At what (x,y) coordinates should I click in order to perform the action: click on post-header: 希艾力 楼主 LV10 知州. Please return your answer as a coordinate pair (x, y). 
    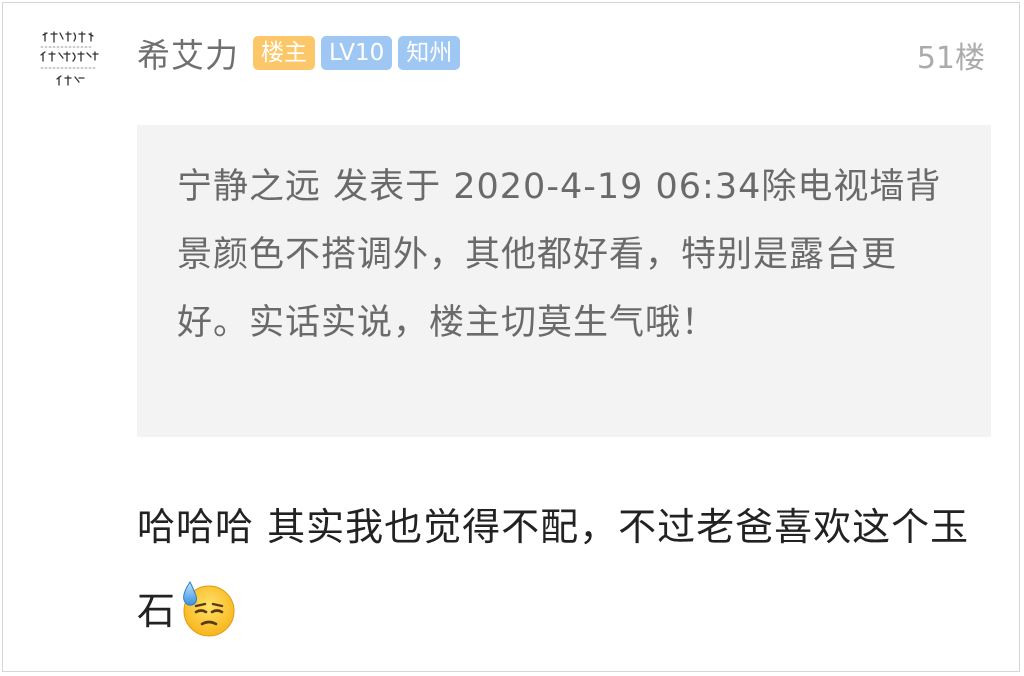
    Looking at the image, I should click on (301, 53).